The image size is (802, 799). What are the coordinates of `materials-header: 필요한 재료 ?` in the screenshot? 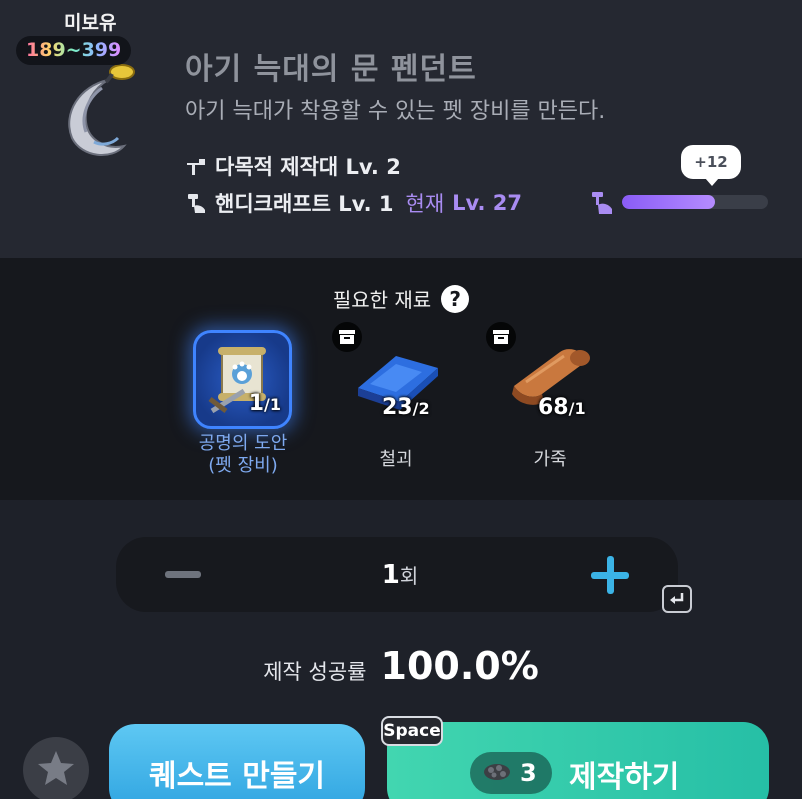 It's located at (401, 298).